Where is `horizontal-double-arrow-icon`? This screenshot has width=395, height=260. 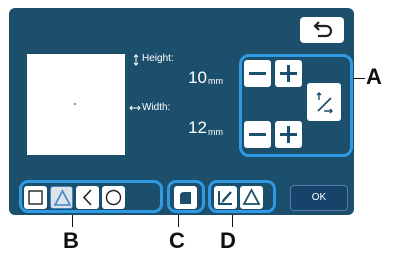 horizontal-double-arrow-icon is located at coordinates (135, 108).